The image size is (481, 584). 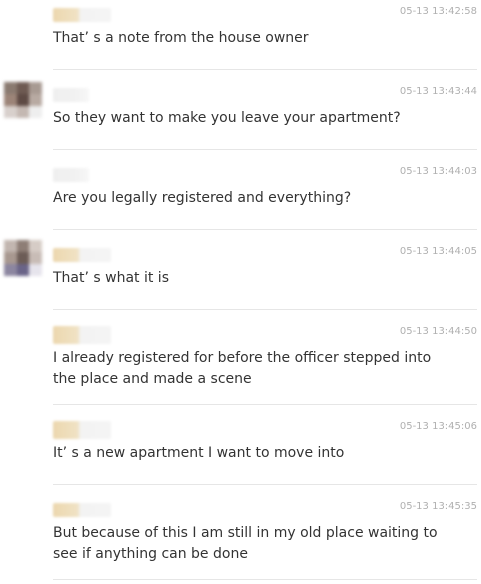 What do you see at coordinates (438, 426) in the screenshot?
I see `message-timestamp: 05-13 13:45:06` at bounding box center [438, 426].